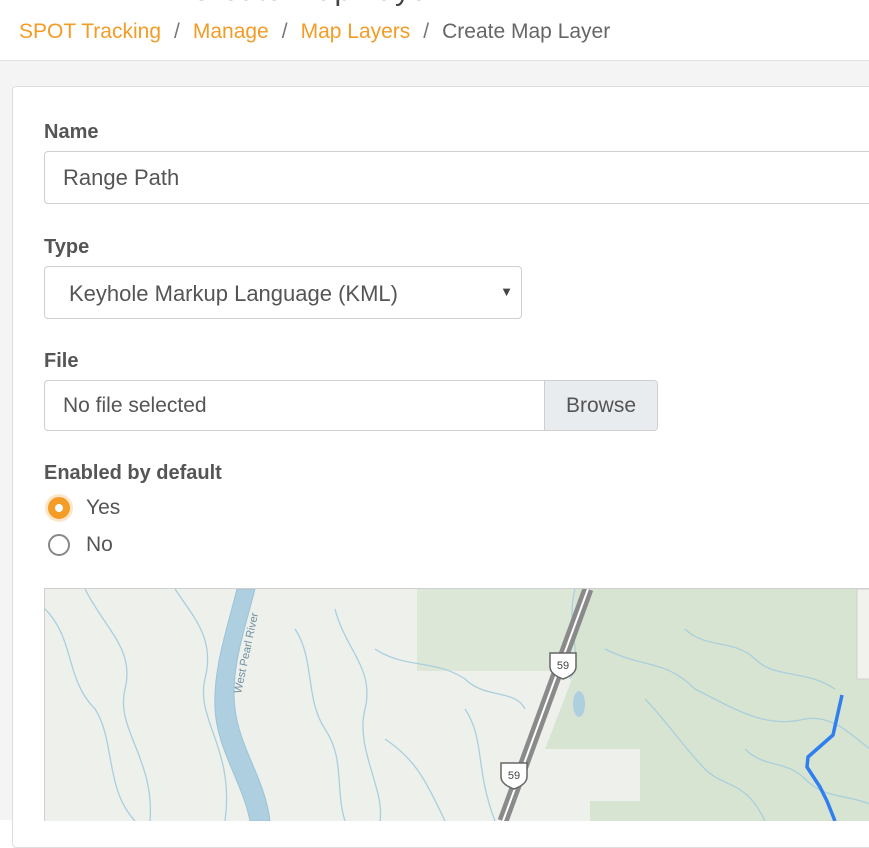 Image resolution: width=869 pixels, height=848 pixels. What do you see at coordinates (231, 32) in the screenshot?
I see `breadcrumb-manage: Manage` at bounding box center [231, 32].